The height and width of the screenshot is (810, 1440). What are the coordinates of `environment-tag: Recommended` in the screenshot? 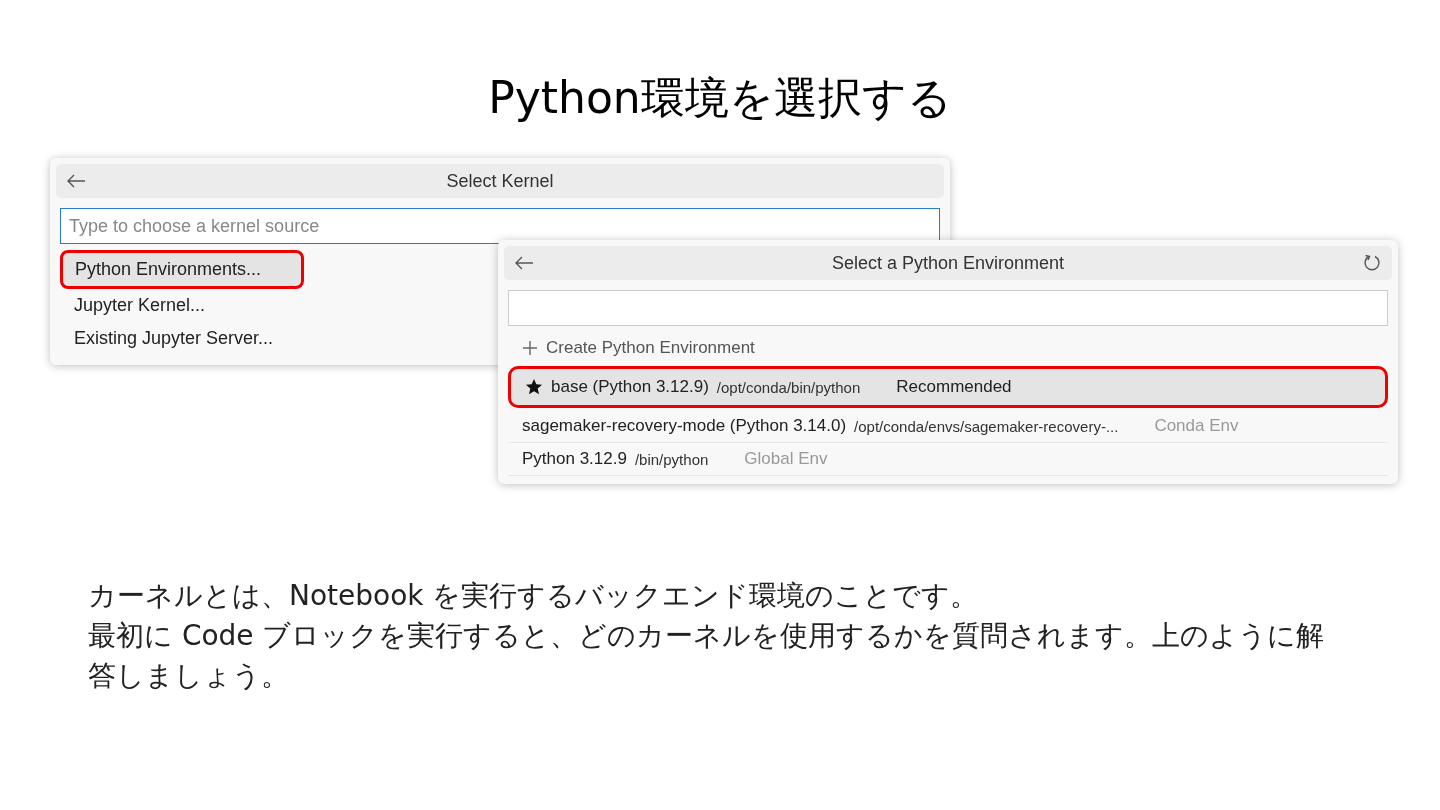 It's located at (954, 387).